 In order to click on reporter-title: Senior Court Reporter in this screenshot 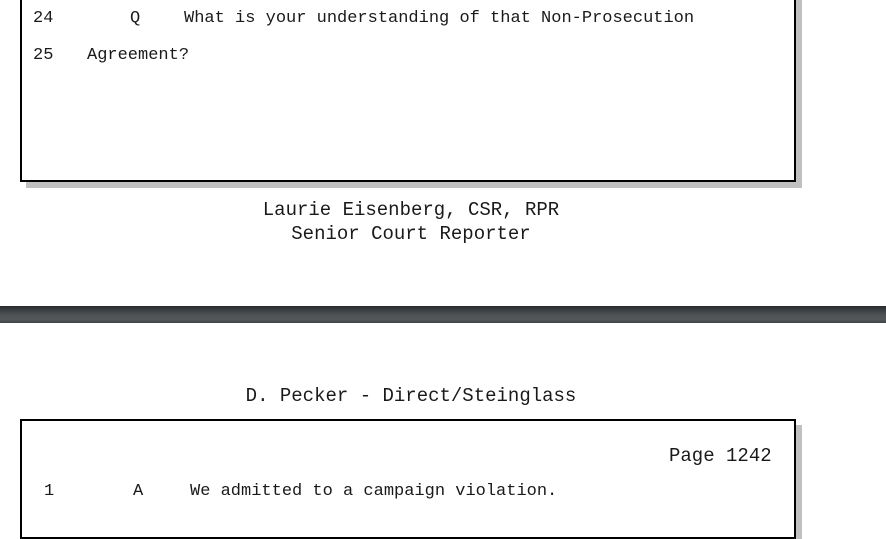, I will do `click(411, 234)`.